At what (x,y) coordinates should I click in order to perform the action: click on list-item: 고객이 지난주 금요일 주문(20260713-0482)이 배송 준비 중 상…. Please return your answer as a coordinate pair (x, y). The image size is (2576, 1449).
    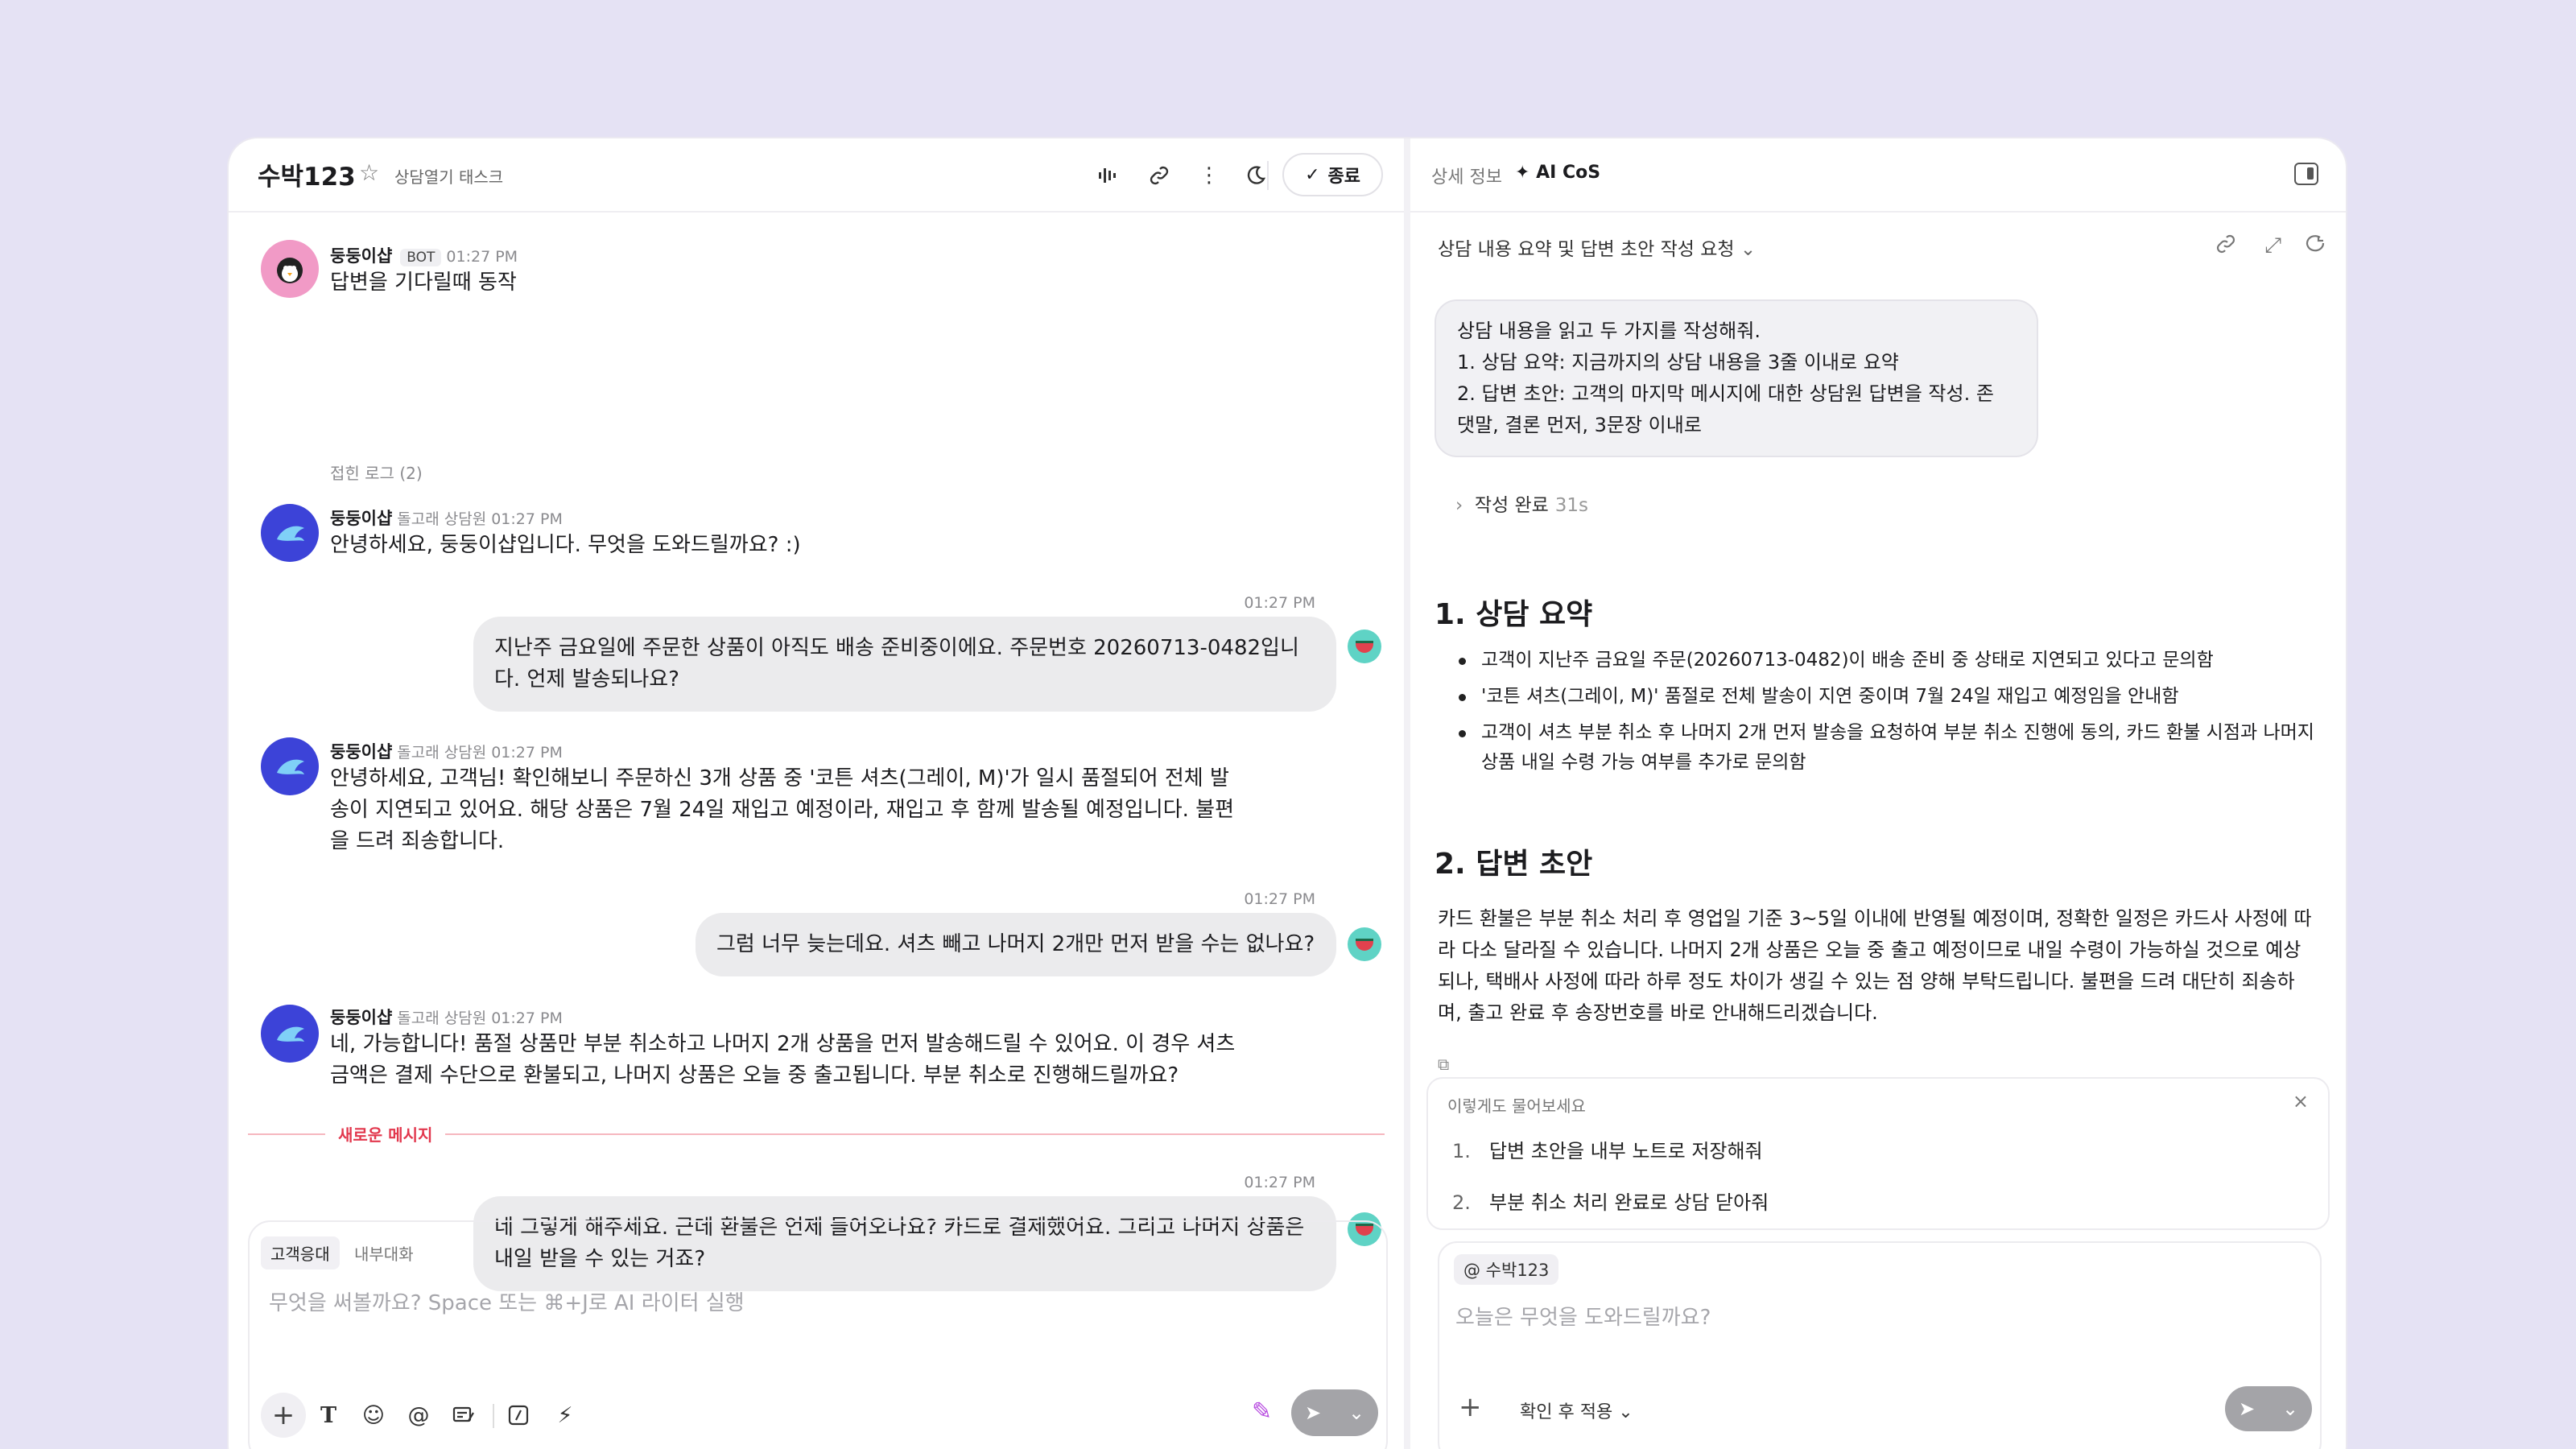
    Looking at the image, I should click on (1884, 660).